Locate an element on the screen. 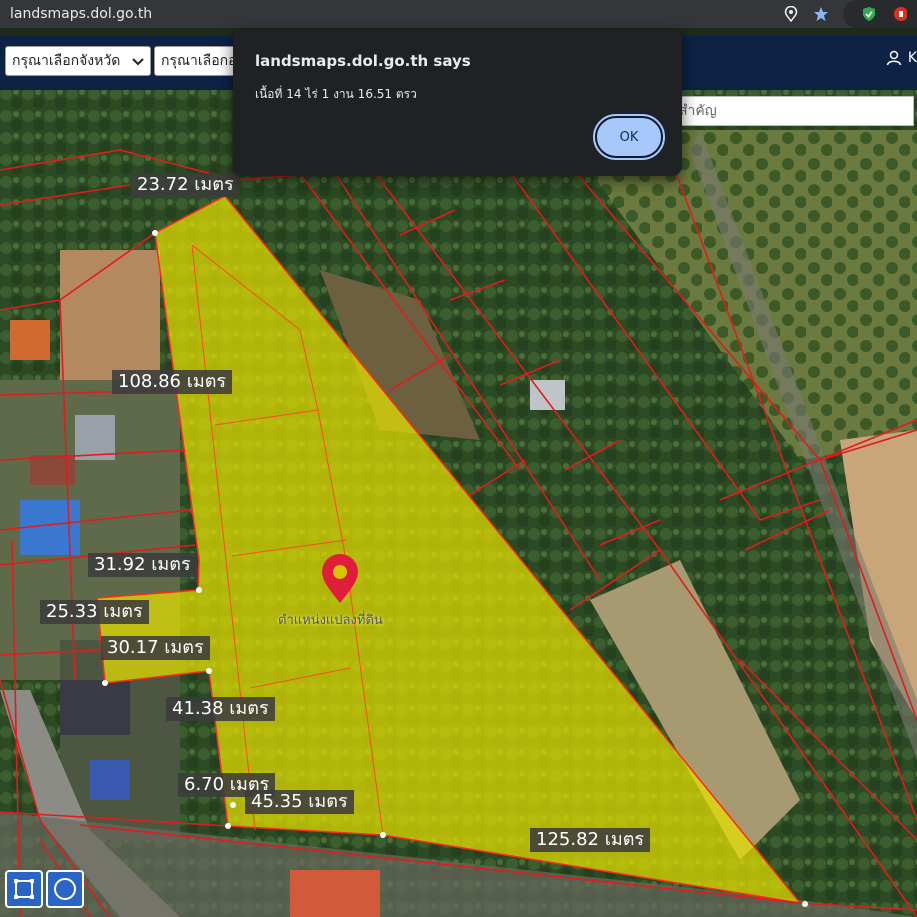 Image resolution: width=917 pixels, height=917 pixels. chevron-down-icon is located at coordinates (138, 62).